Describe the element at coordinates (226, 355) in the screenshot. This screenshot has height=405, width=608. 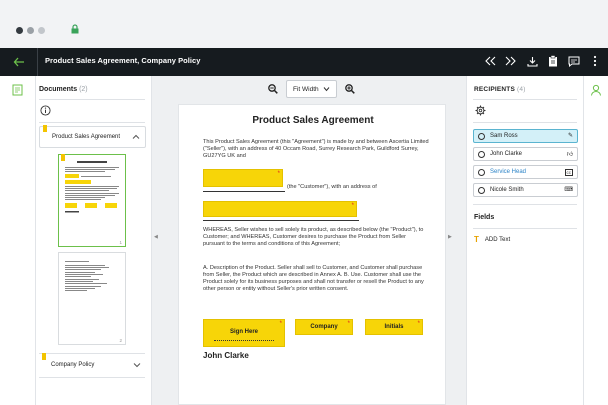
I see `signer-name: John Clarke` at that location.